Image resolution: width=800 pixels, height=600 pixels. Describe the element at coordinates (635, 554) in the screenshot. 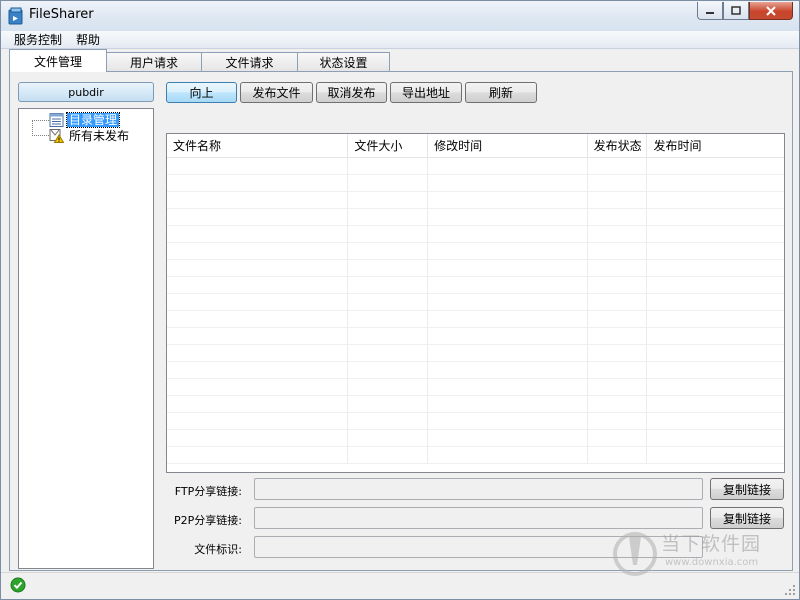

I see `watermark-logo-icon` at that location.